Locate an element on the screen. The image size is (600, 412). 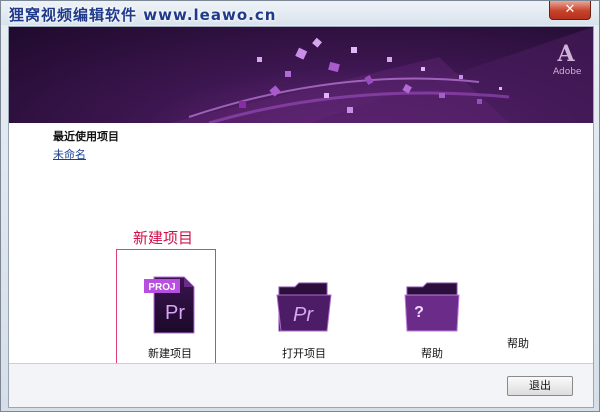
adobe-logo-text: Adobe is located at coordinates (567, 72).